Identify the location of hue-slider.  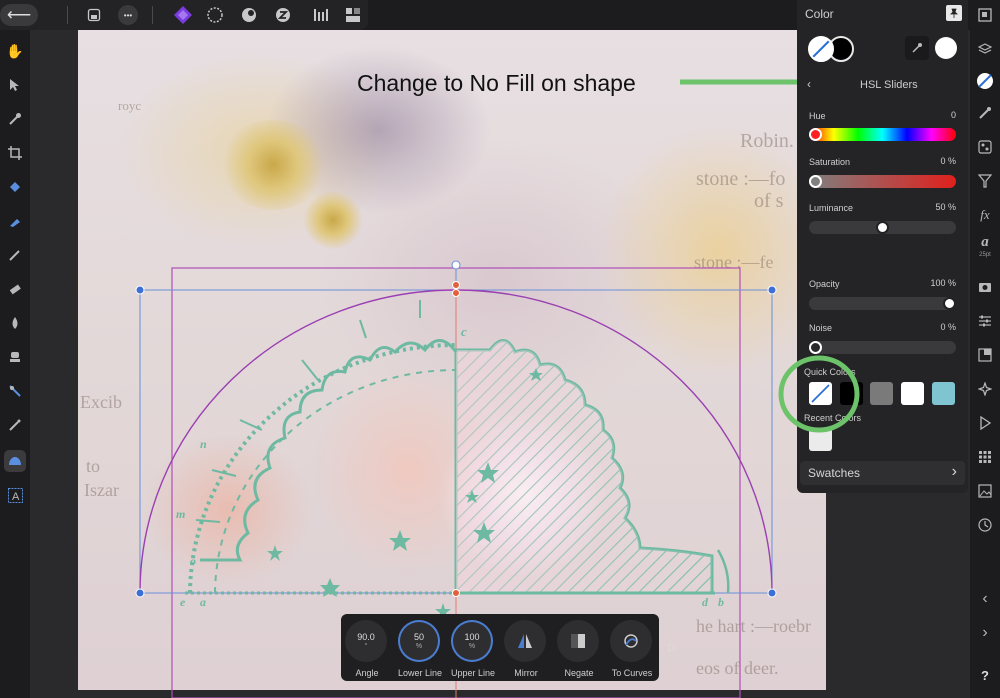
(882, 134).